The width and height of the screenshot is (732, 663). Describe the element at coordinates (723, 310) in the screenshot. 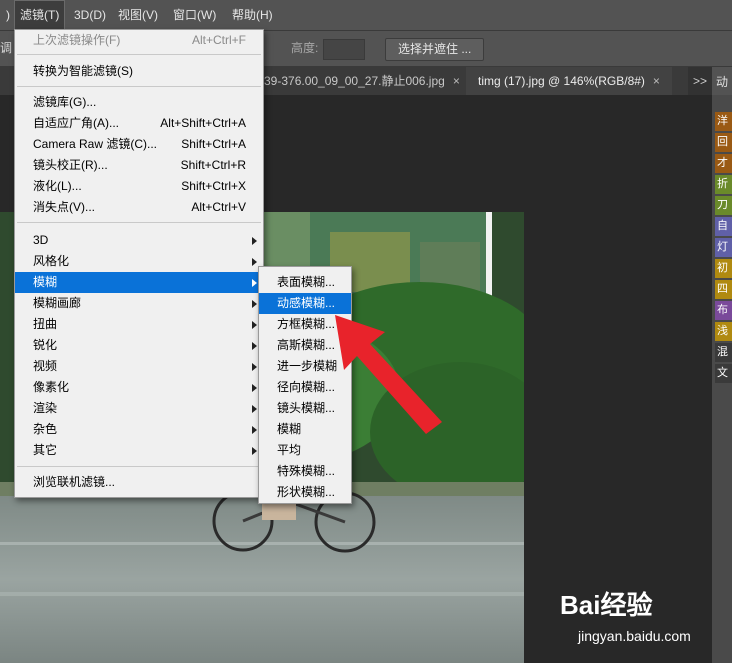

I see `panel-swatch: 布` at that location.